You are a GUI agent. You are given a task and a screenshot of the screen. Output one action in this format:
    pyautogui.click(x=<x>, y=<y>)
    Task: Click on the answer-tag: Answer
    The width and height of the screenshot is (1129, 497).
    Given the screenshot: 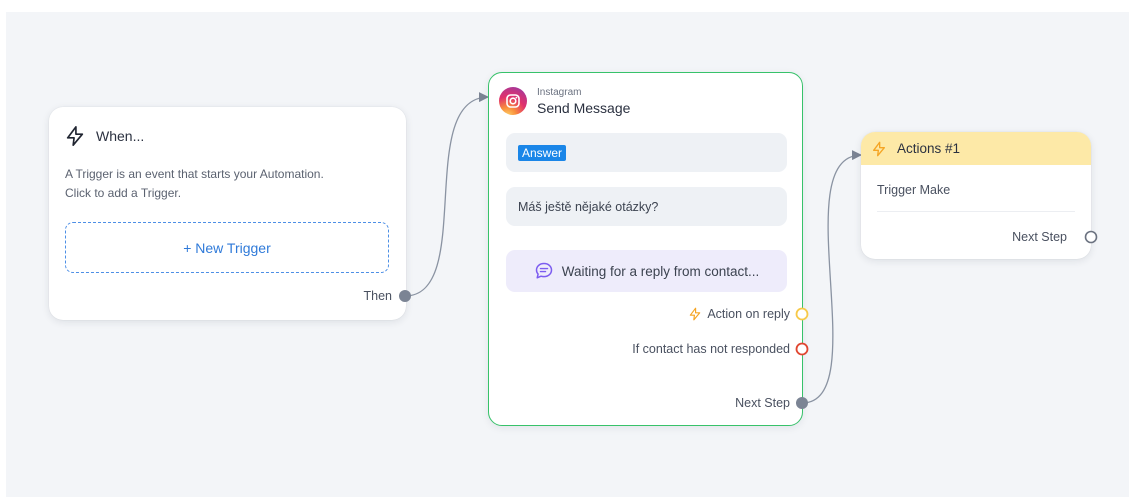 What is the action you would take?
    pyautogui.click(x=542, y=152)
    